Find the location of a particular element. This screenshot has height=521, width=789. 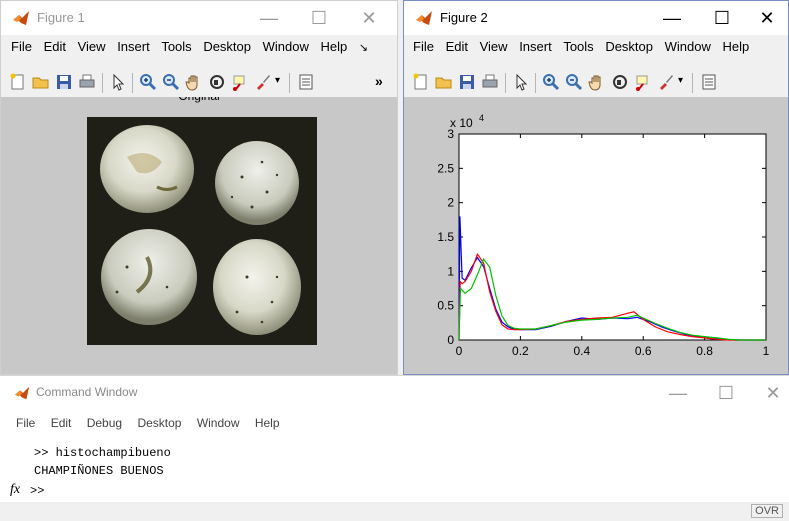

y-tick-label: 2.5 is located at coordinates (445, 168).